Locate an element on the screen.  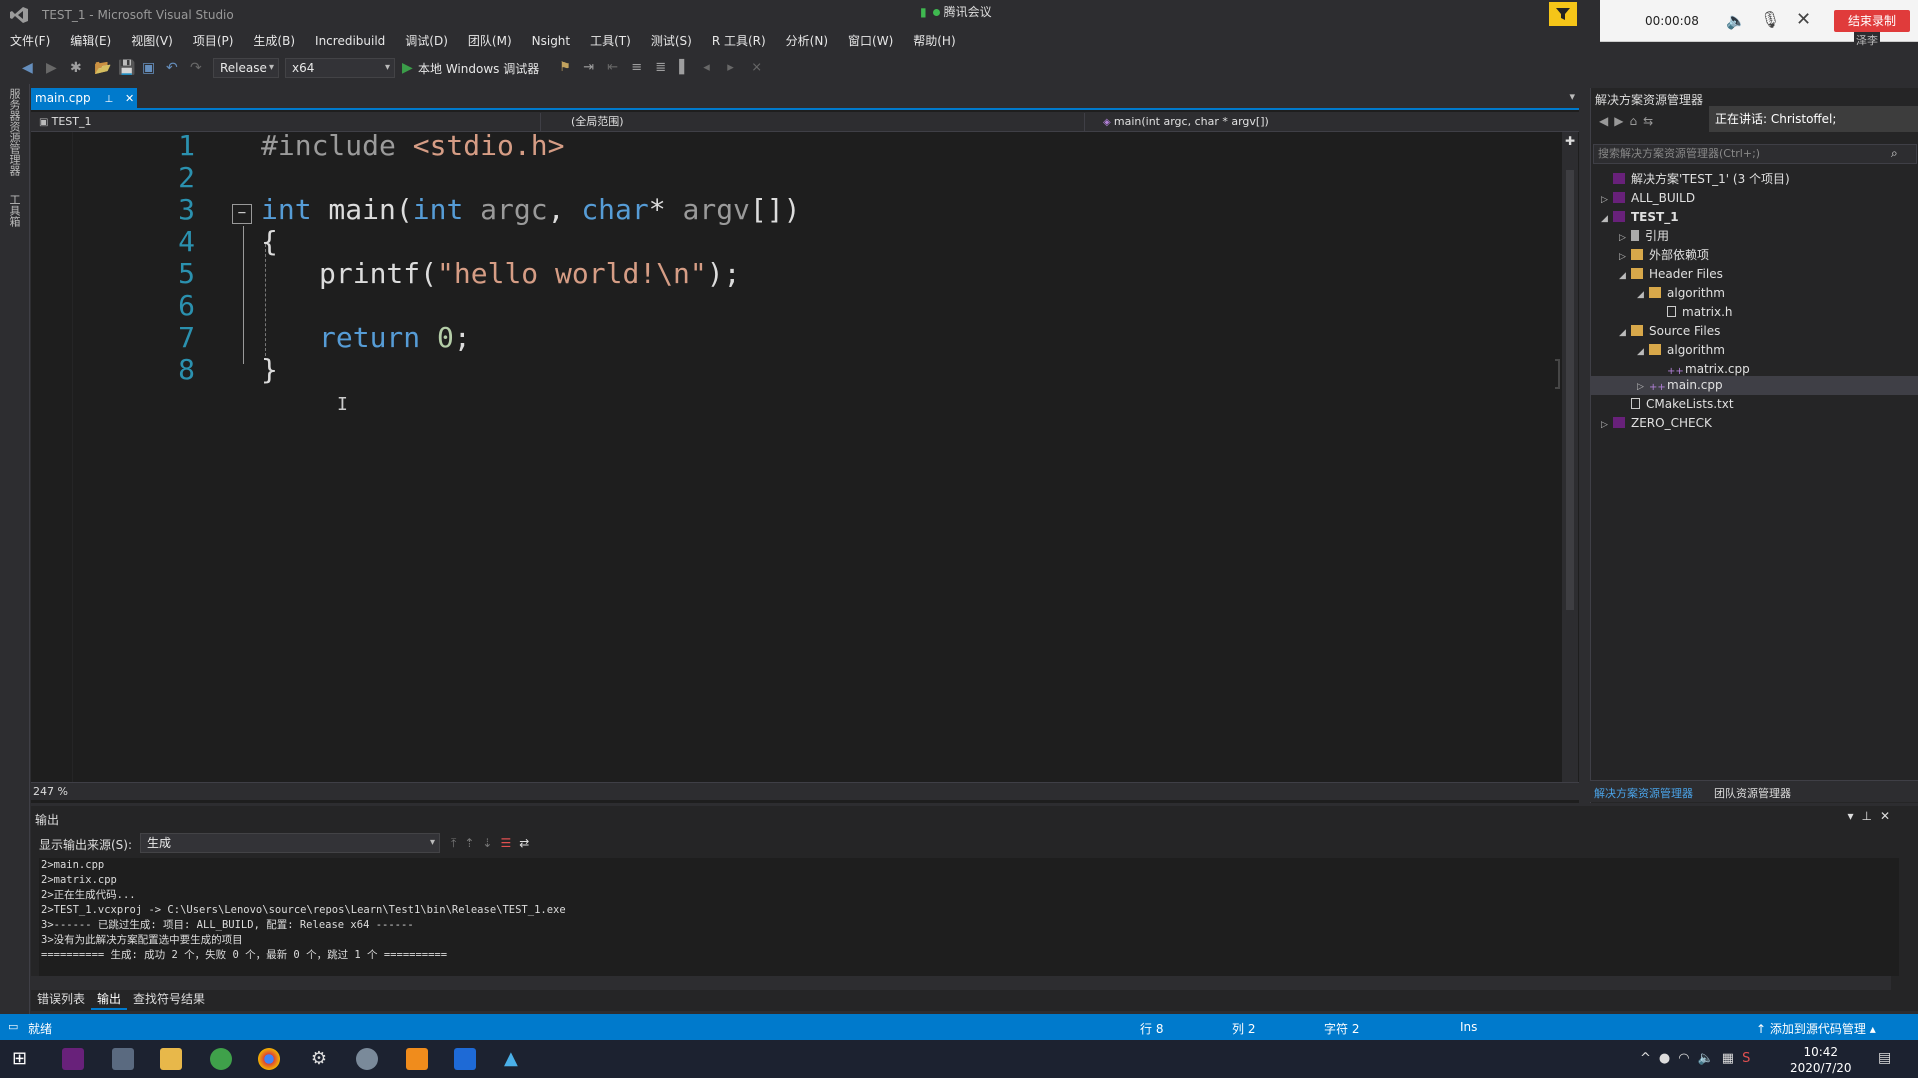
input-method-icon: ▦ is located at coordinates (1732, 1058).